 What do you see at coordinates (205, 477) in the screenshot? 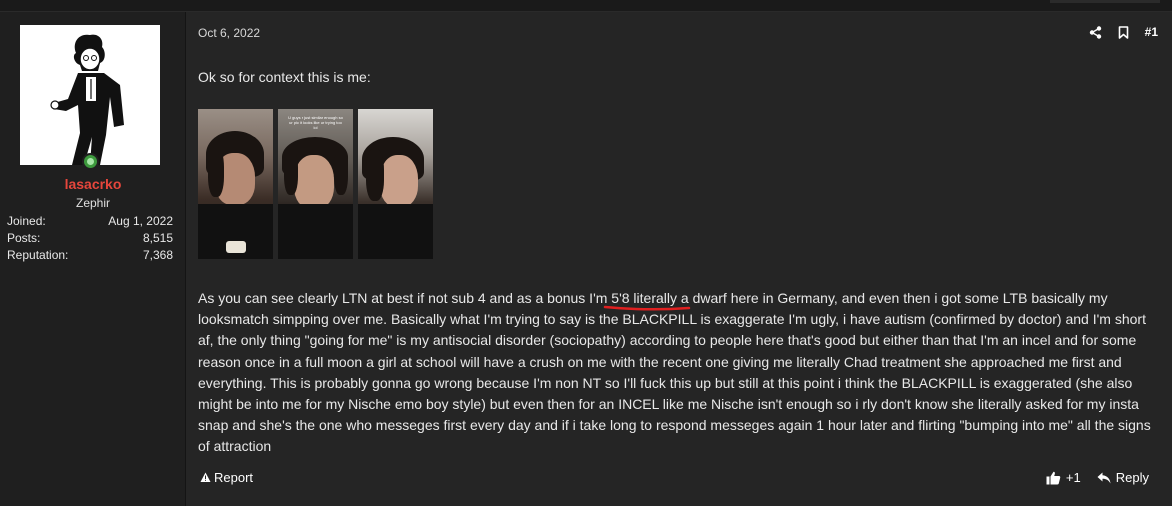
I see `warning-icon` at bounding box center [205, 477].